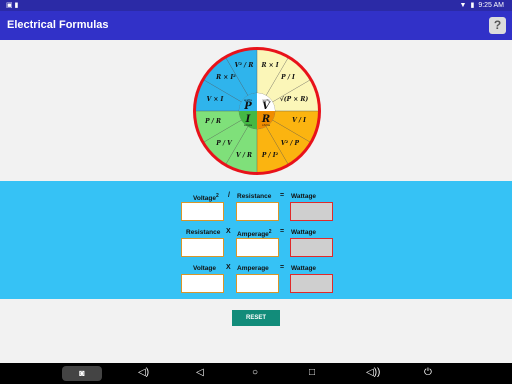  I want to click on help-button: ?, so click(497, 25).